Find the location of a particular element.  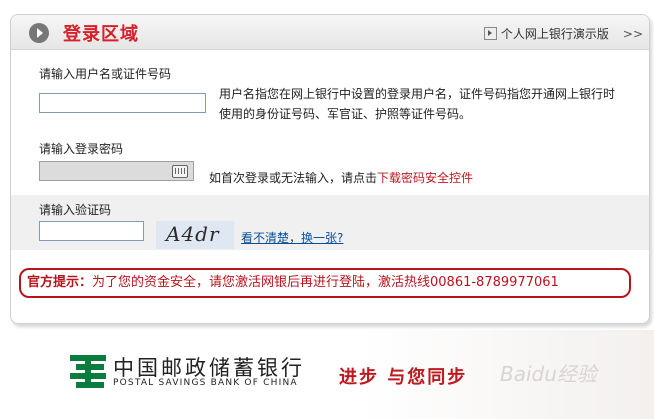

demo-link-label: 个人网上银行演示版 is located at coordinates (554, 34).